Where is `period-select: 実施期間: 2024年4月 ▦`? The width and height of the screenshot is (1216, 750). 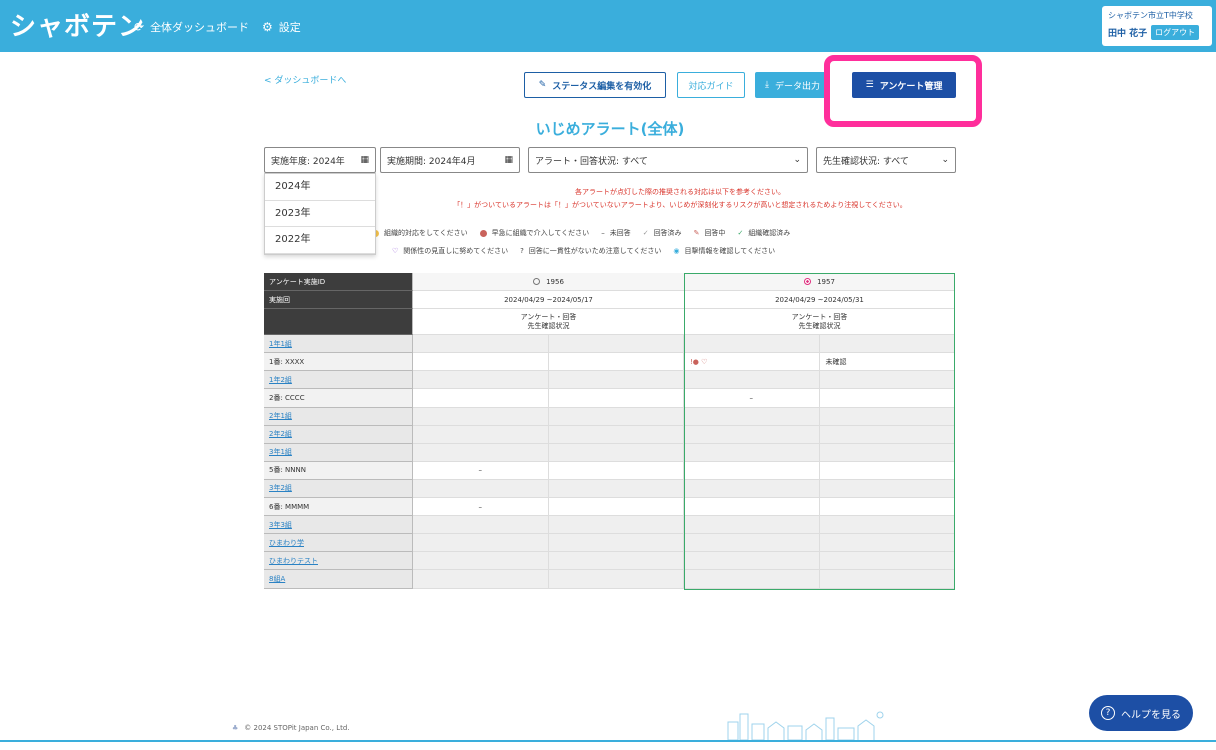
period-select: 実施期間: 2024年4月 ▦ is located at coordinates (450, 160).